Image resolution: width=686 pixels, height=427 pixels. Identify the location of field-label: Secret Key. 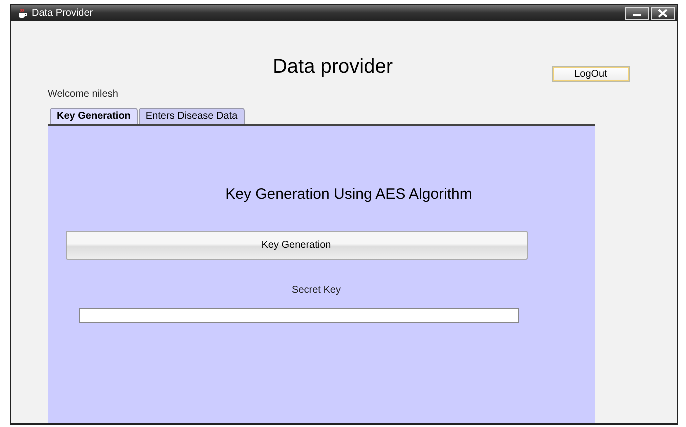
(316, 290).